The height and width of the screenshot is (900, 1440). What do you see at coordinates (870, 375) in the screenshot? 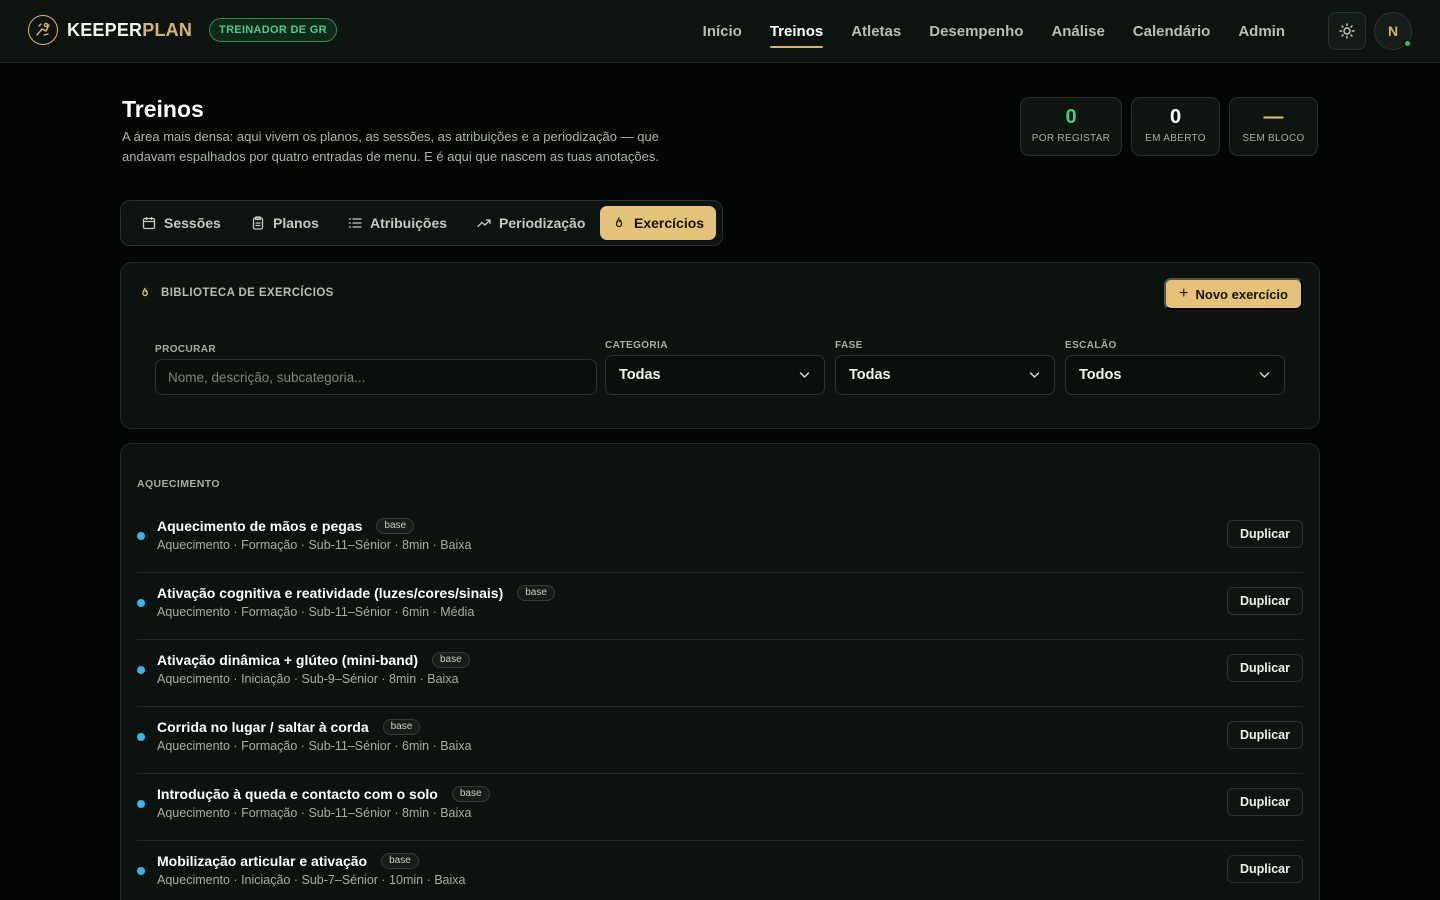
I see `phase-value: Todas` at bounding box center [870, 375].